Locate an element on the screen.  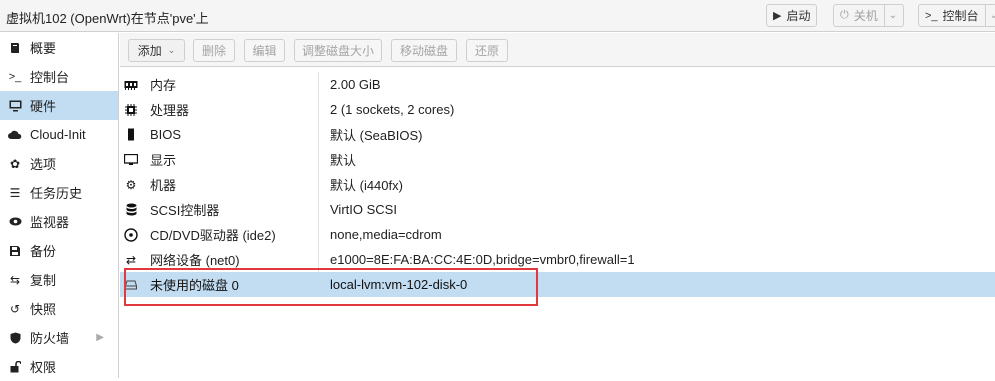
hdd-icon is located at coordinates (131, 285).